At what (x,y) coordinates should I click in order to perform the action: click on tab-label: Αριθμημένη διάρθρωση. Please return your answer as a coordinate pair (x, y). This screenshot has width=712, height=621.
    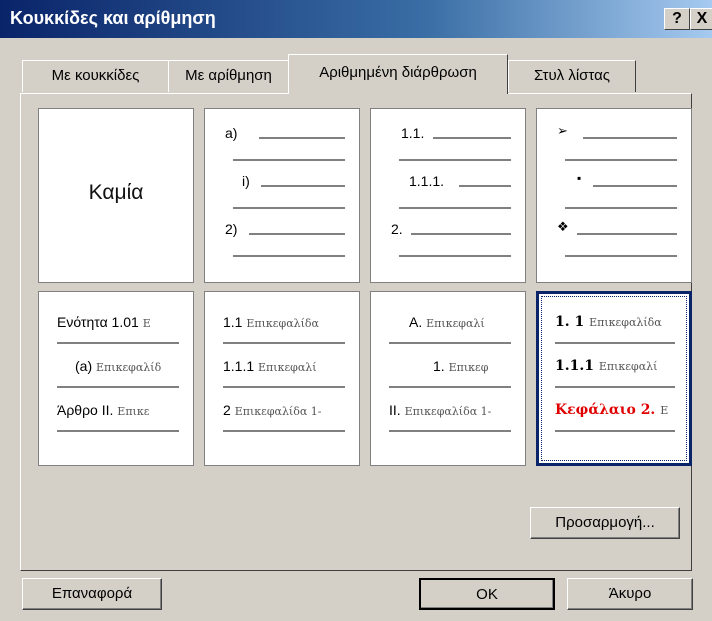
    Looking at the image, I should click on (398, 72).